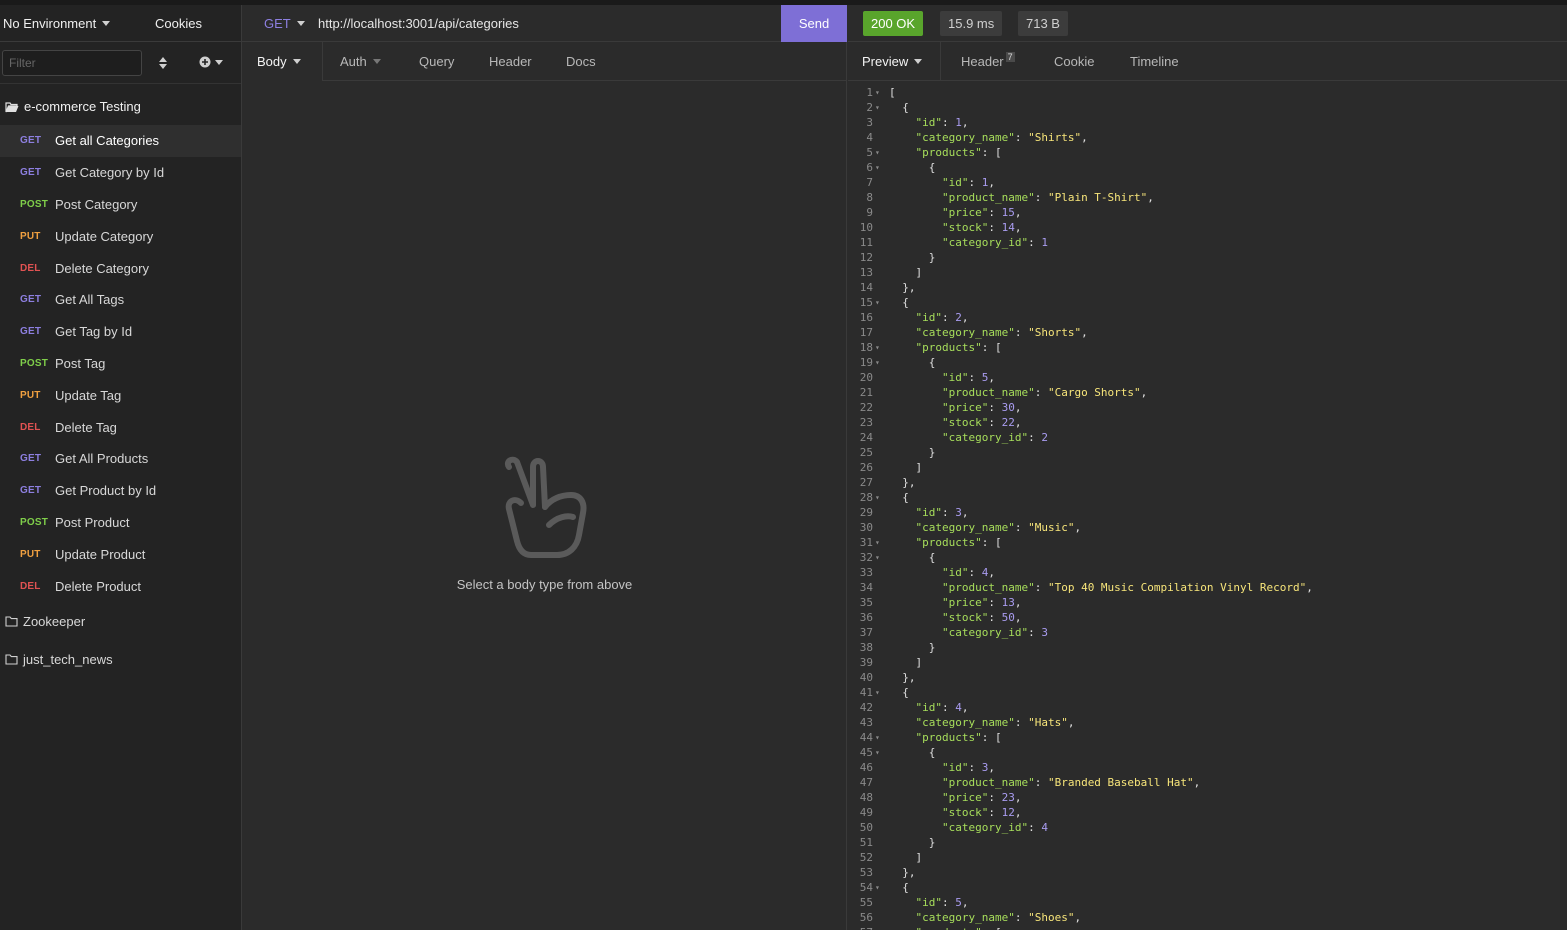 The height and width of the screenshot is (930, 1567). I want to click on code-line: 14 },, so click(1207, 287).